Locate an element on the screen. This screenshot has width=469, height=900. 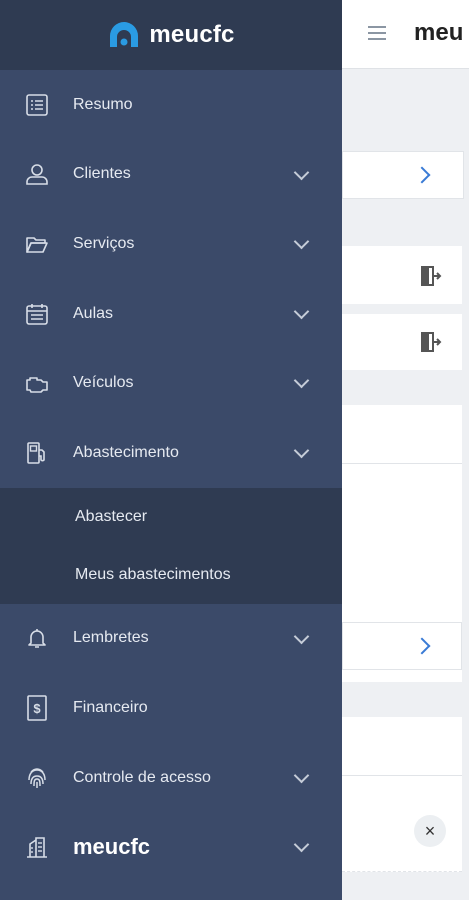
submenu-item-abastecer: Abastecer is located at coordinates (171, 517).